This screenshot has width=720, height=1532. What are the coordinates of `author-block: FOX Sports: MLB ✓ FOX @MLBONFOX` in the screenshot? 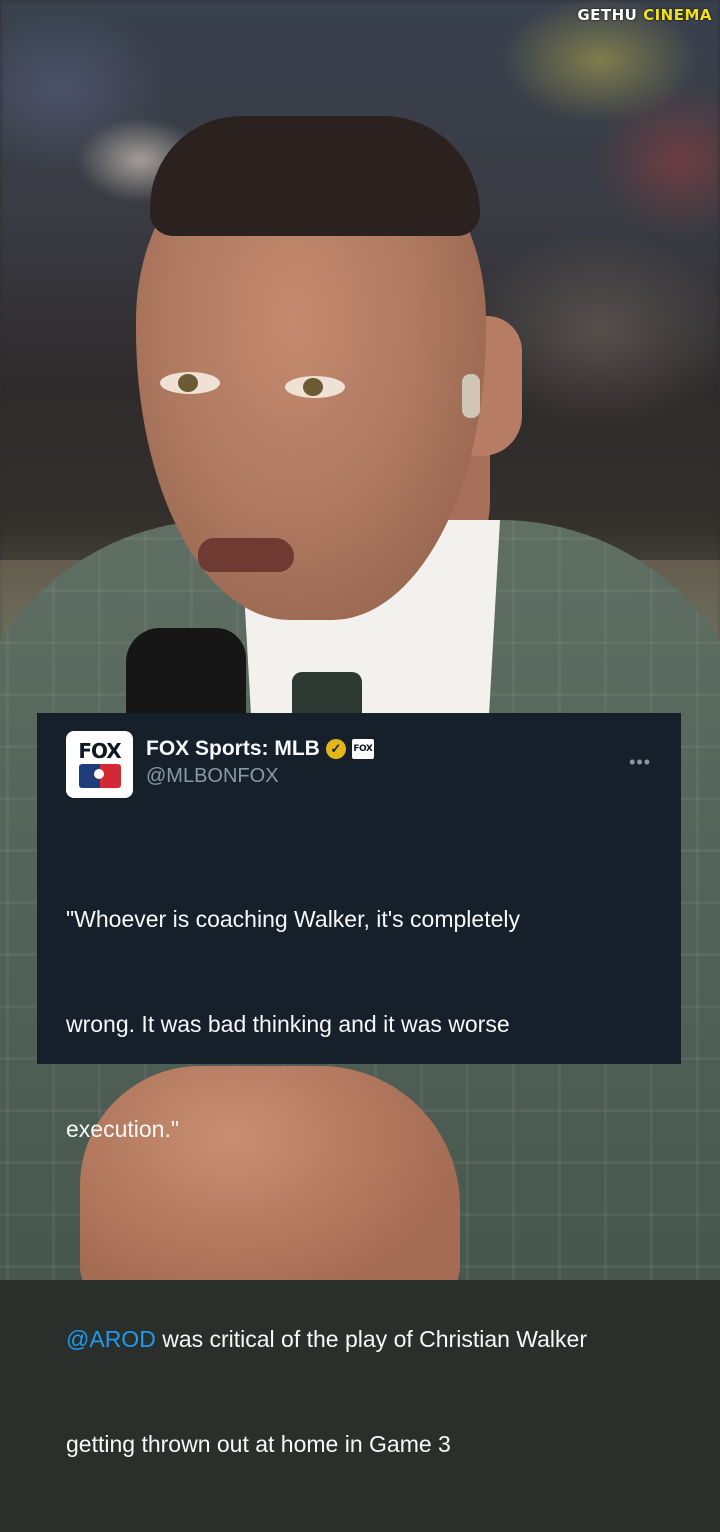 It's located at (260, 759).